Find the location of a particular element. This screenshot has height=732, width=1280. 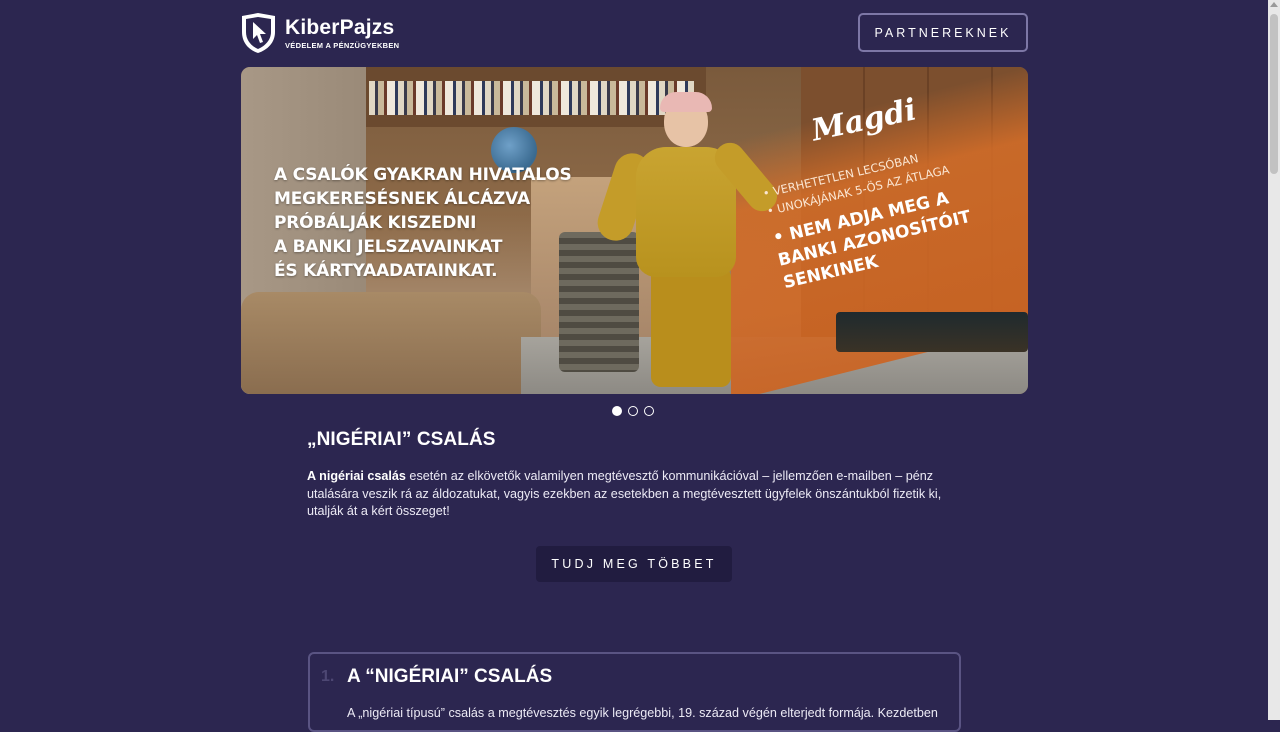

hero-headline-line: PRÓBÁLJÁK KISZEDNI is located at coordinates (375, 223).